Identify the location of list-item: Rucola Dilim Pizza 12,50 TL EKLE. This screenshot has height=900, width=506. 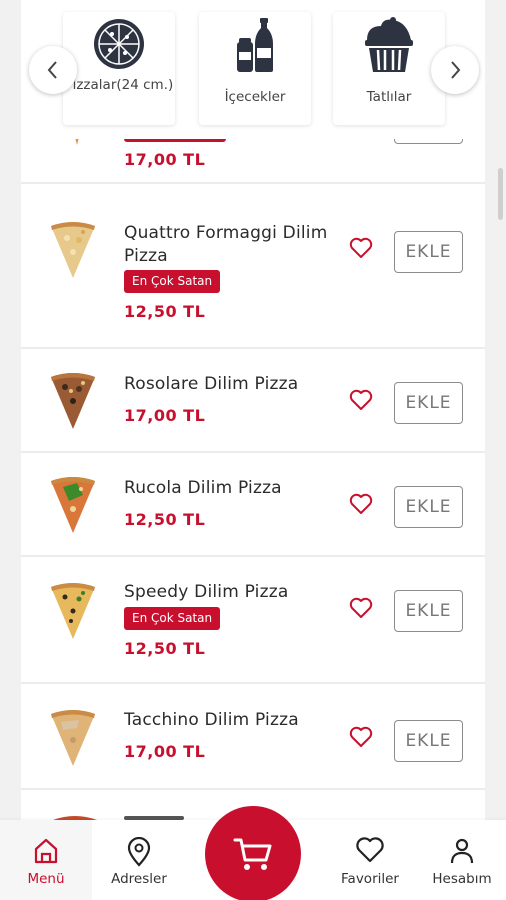
(253, 506).